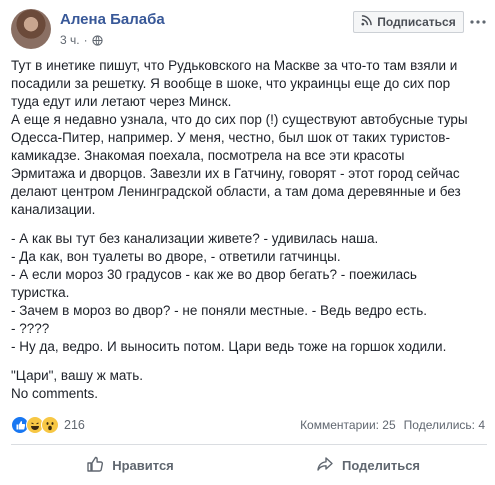 This screenshot has height=485, width=495. I want to click on subscribe-button: Подписаться, so click(408, 22).